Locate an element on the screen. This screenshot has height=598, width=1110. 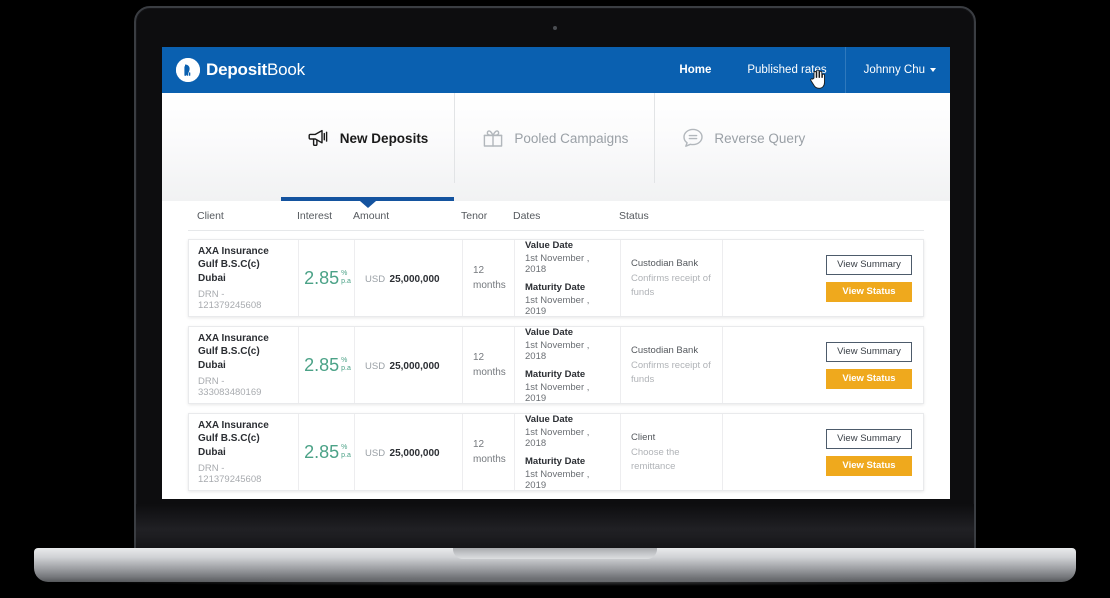
user-name: Johnny Chu is located at coordinates (894, 70).